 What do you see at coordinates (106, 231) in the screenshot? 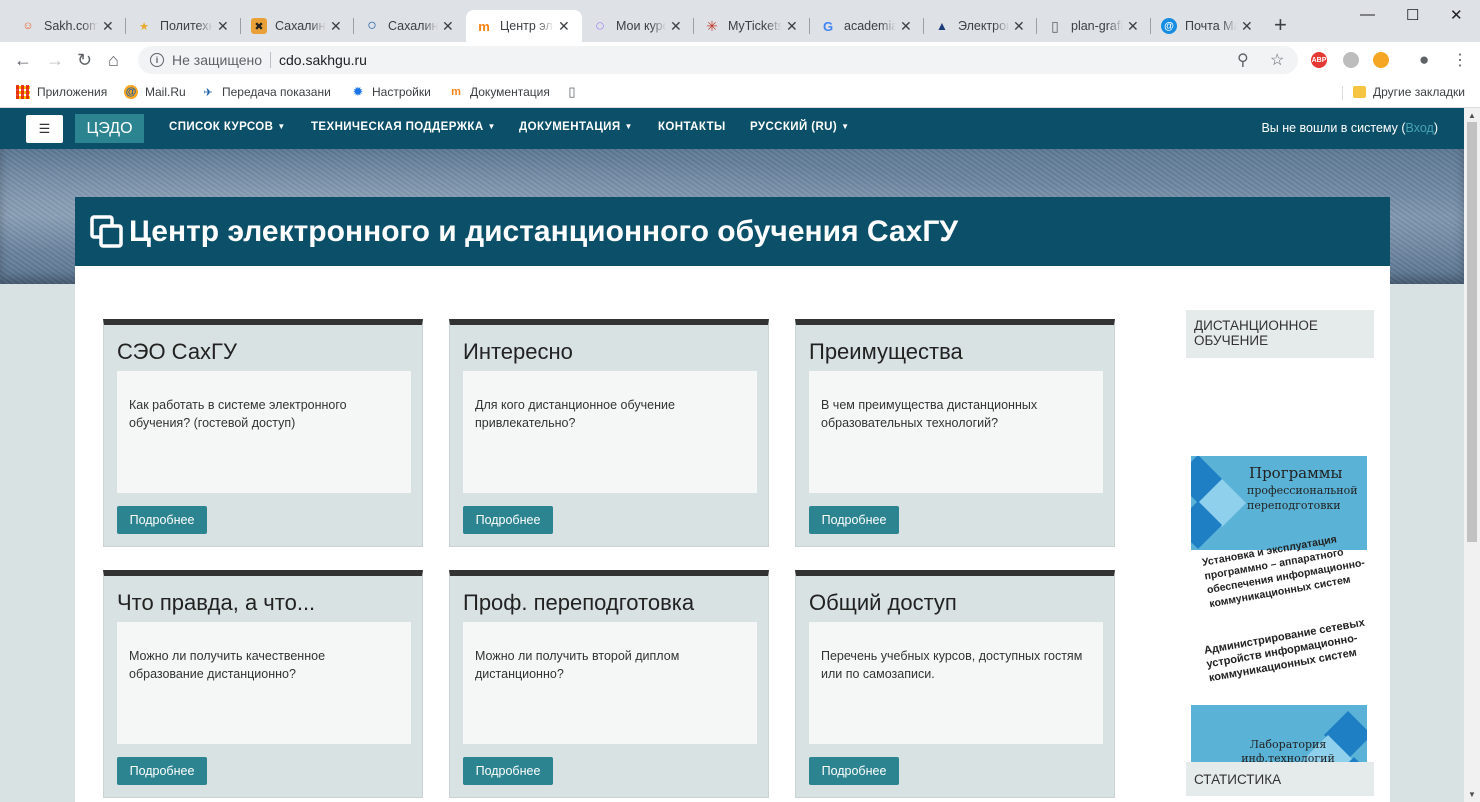
I see `copy-squares-icon` at bounding box center [106, 231].